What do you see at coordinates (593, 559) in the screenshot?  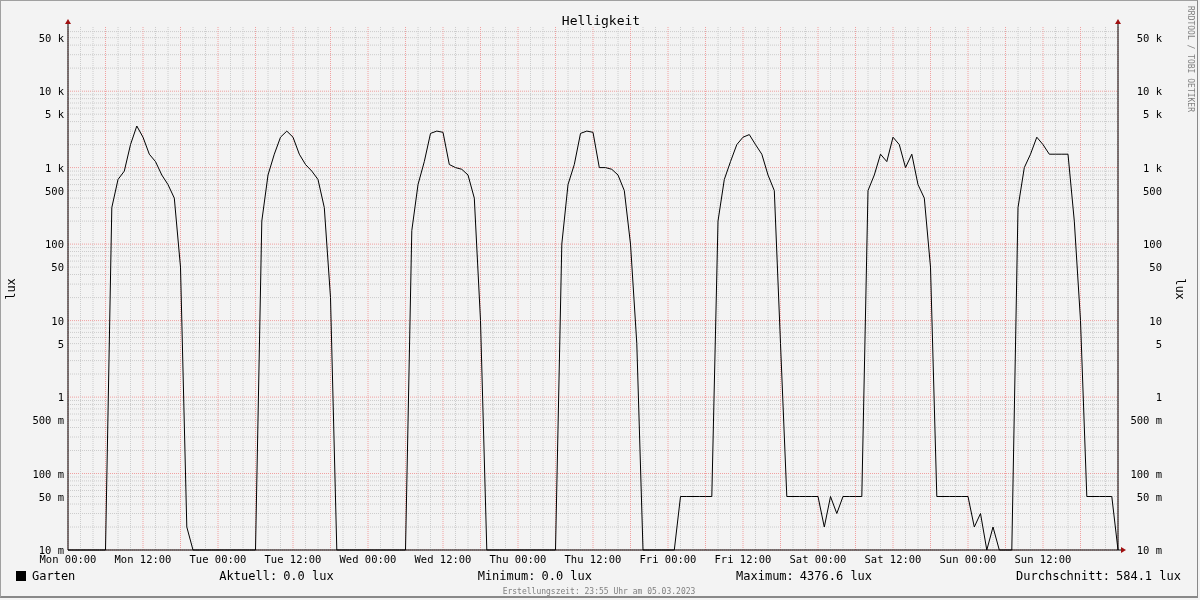 I see `tick-label: Thu 12:00` at bounding box center [593, 559].